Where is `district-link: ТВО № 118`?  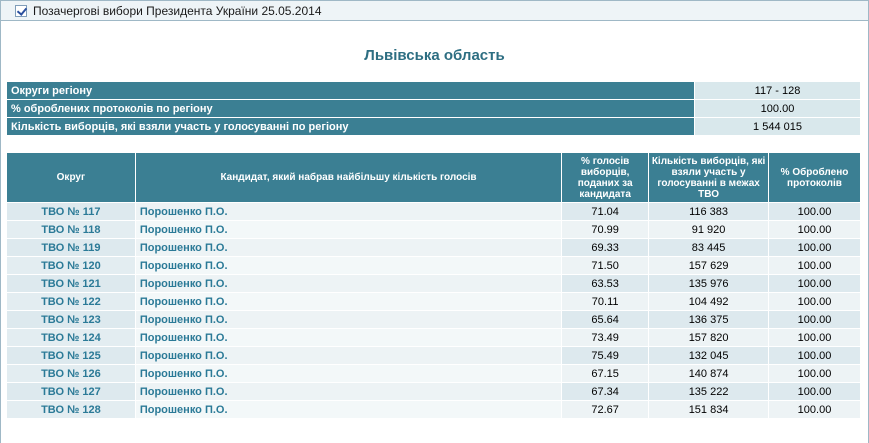
district-link: ТВО № 118 is located at coordinates (71, 229).